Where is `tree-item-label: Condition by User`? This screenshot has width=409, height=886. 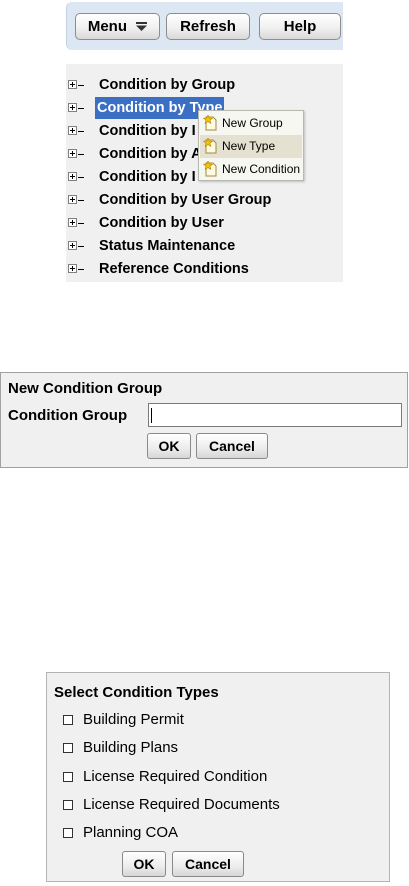
tree-item-label: Condition by User is located at coordinates (161, 223).